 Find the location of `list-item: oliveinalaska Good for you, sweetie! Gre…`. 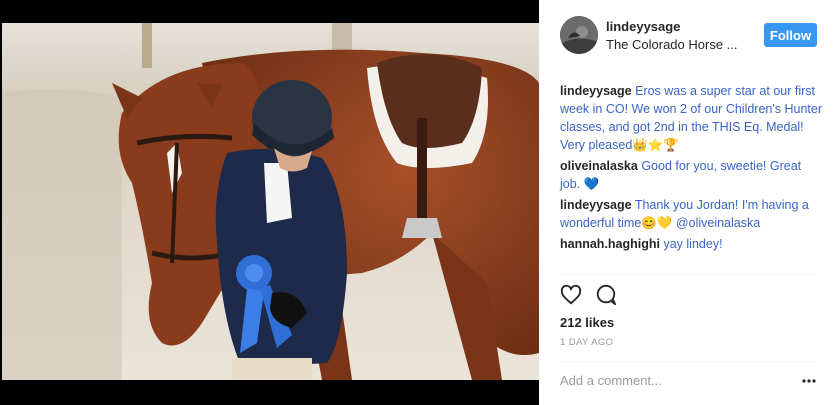

list-item: oliveinalaska Good for you, sweetie! Gre… is located at coordinates (691, 175).